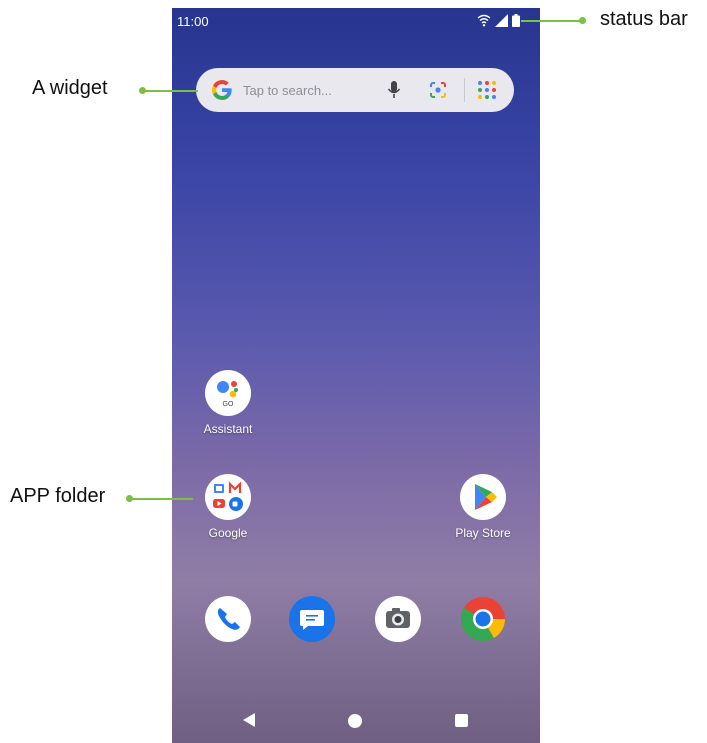 The width and height of the screenshot is (707, 743). I want to click on camera-icon, so click(398, 619).